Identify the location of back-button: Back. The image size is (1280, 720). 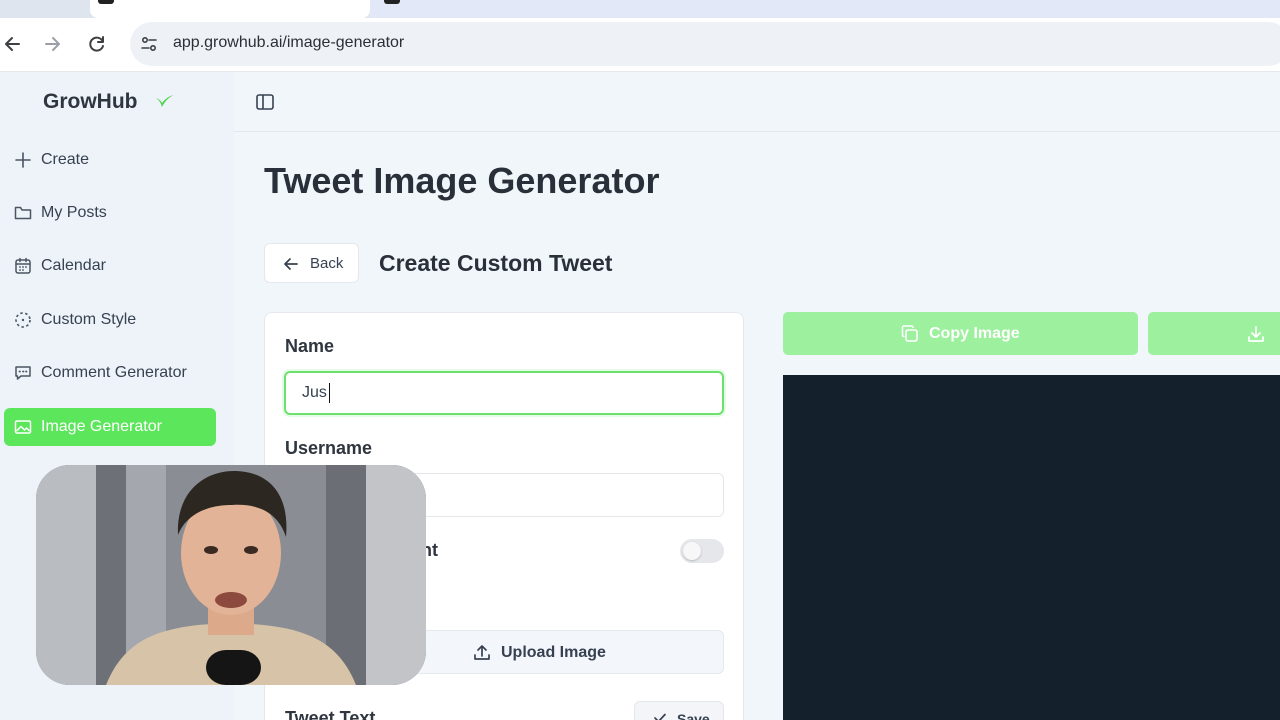
(311, 263).